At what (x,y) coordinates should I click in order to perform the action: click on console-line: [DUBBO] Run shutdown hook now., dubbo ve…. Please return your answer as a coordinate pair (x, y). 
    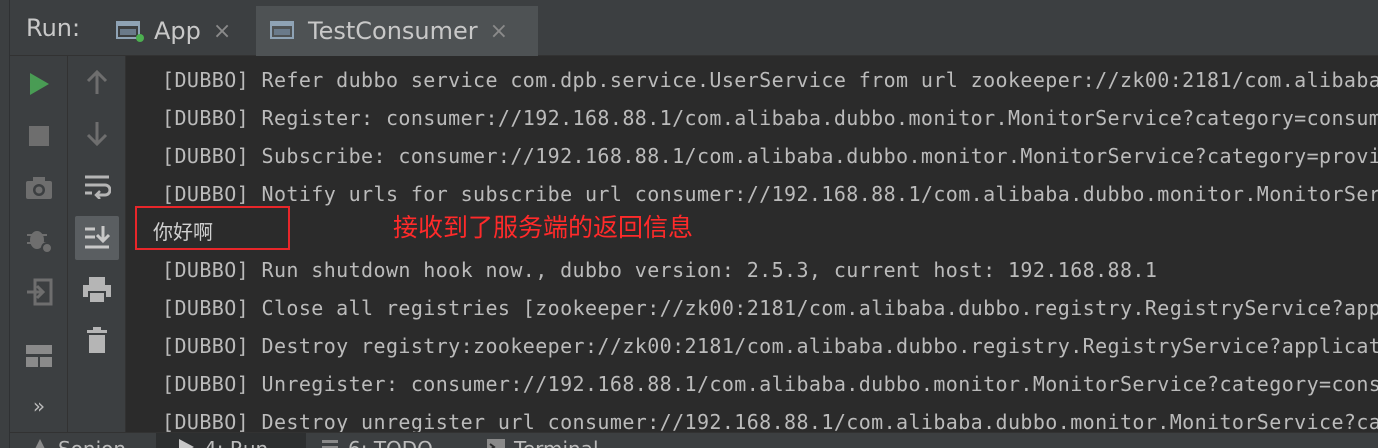
    Looking at the image, I should click on (660, 270).